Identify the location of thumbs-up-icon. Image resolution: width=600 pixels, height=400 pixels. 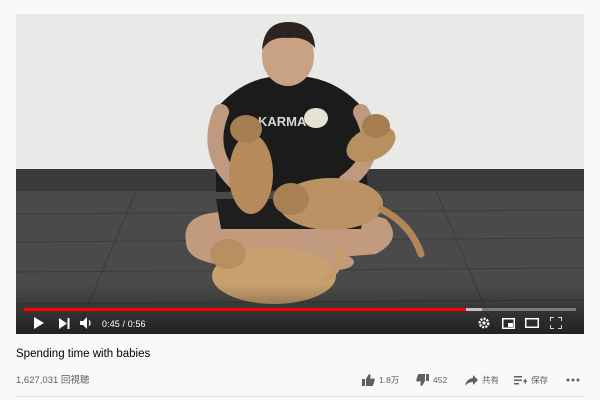
(368, 380).